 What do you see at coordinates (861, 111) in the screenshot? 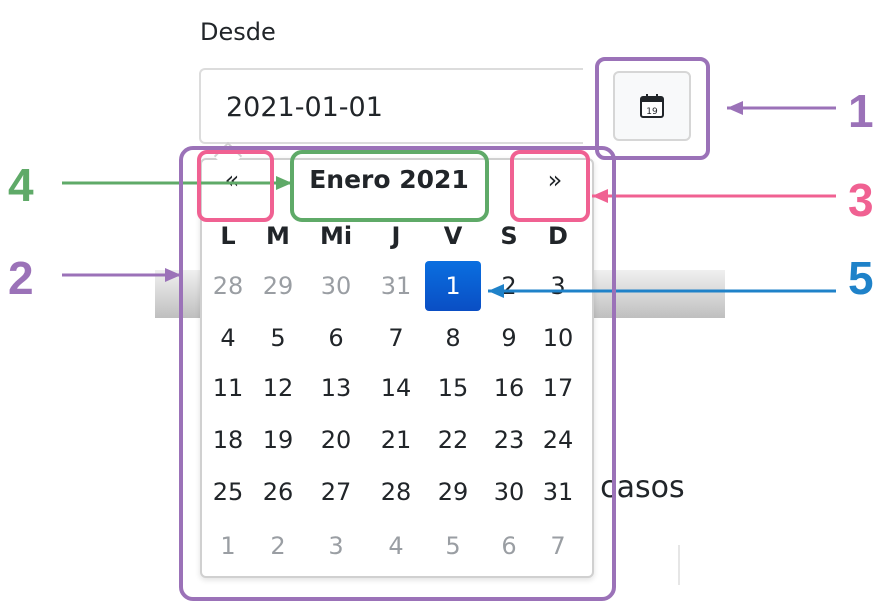
I see `annotation-label-1: 1` at bounding box center [861, 111].